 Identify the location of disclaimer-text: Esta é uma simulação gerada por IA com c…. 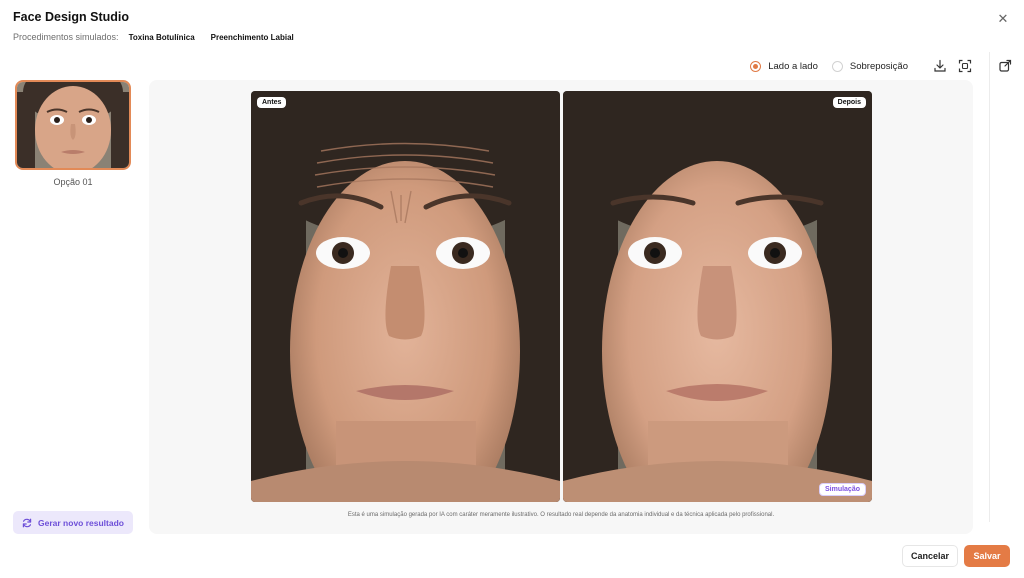
(561, 515).